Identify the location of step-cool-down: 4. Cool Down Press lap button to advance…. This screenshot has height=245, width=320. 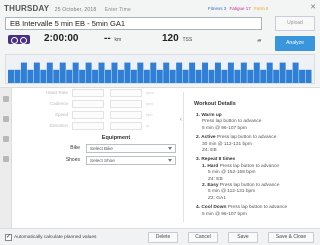
(255, 211).